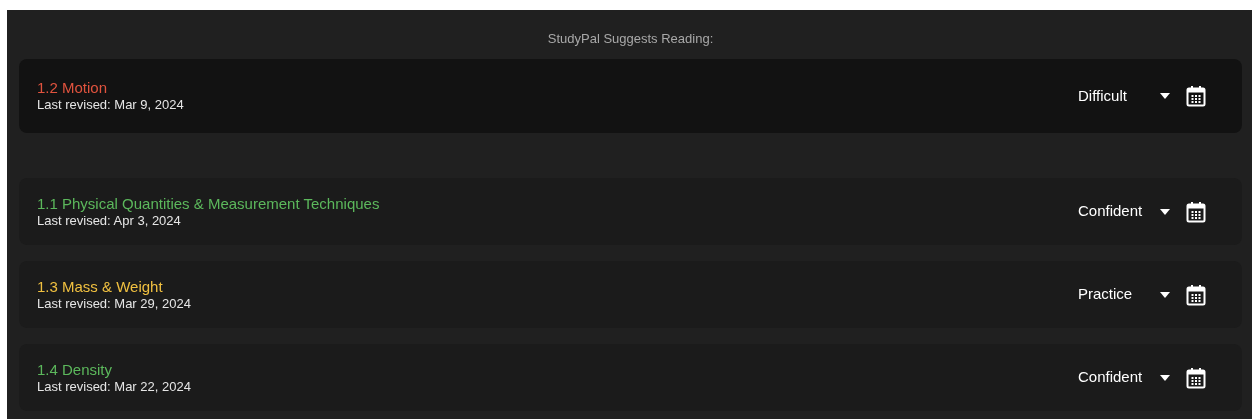  I want to click on topic-title: 1.4 Density, so click(114, 369).